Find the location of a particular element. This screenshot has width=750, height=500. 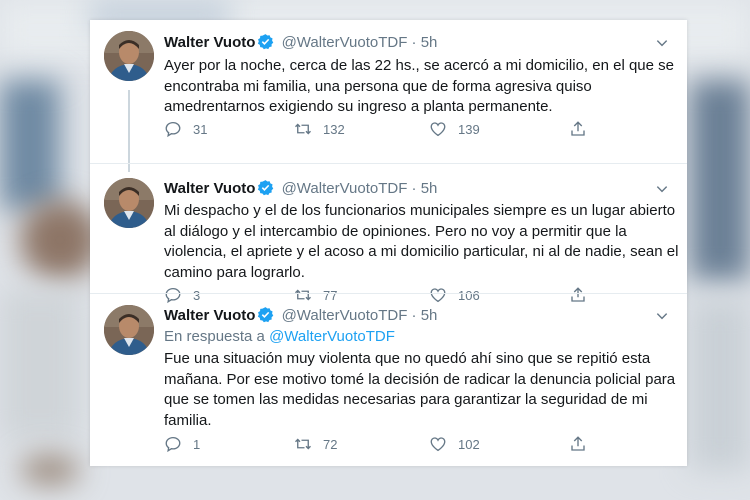

thread-connector-line is located at coordinates (129, 131).